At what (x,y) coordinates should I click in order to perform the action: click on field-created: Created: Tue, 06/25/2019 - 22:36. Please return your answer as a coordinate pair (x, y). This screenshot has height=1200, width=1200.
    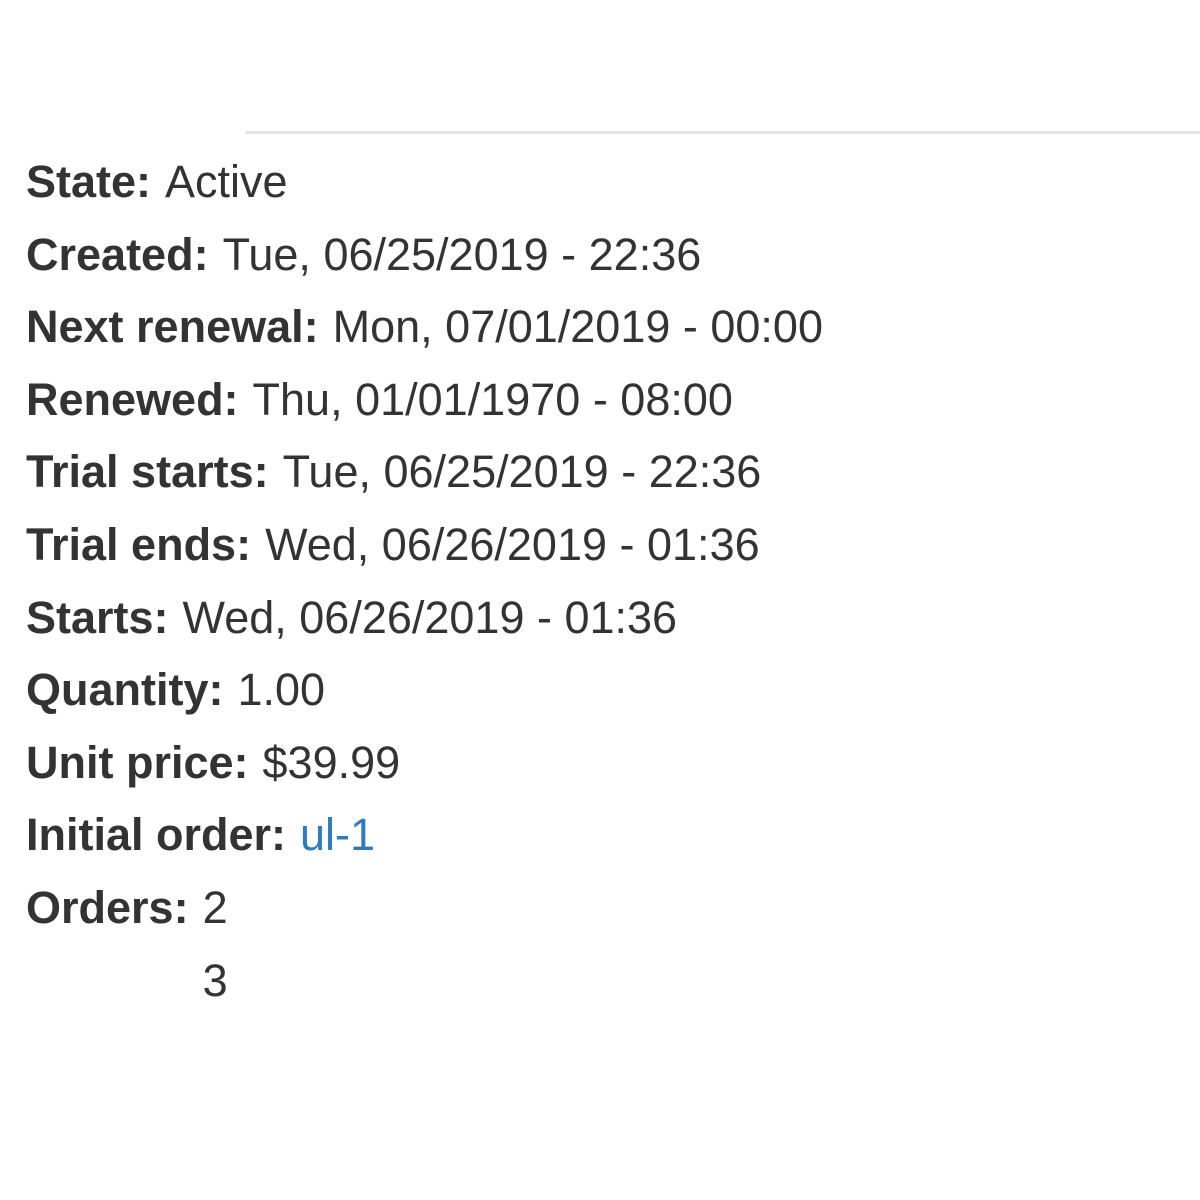
    Looking at the image, I should click on (424, 255).